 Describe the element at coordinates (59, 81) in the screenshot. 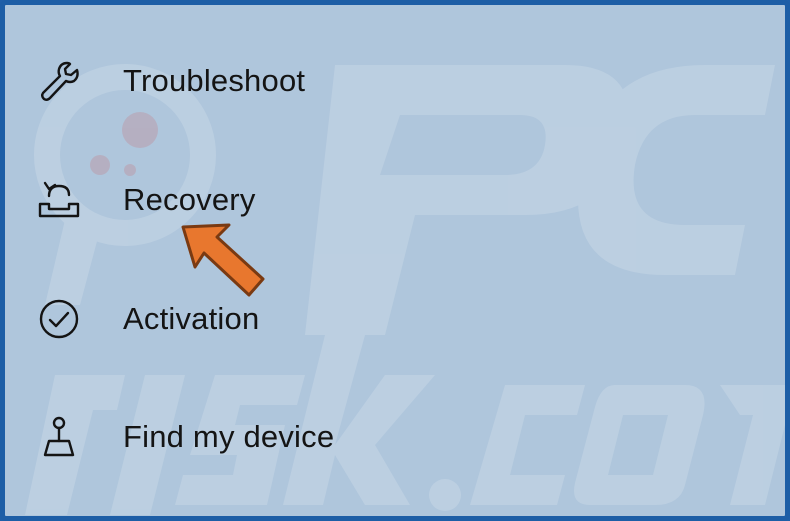

I see `wrench-icon` at that location.